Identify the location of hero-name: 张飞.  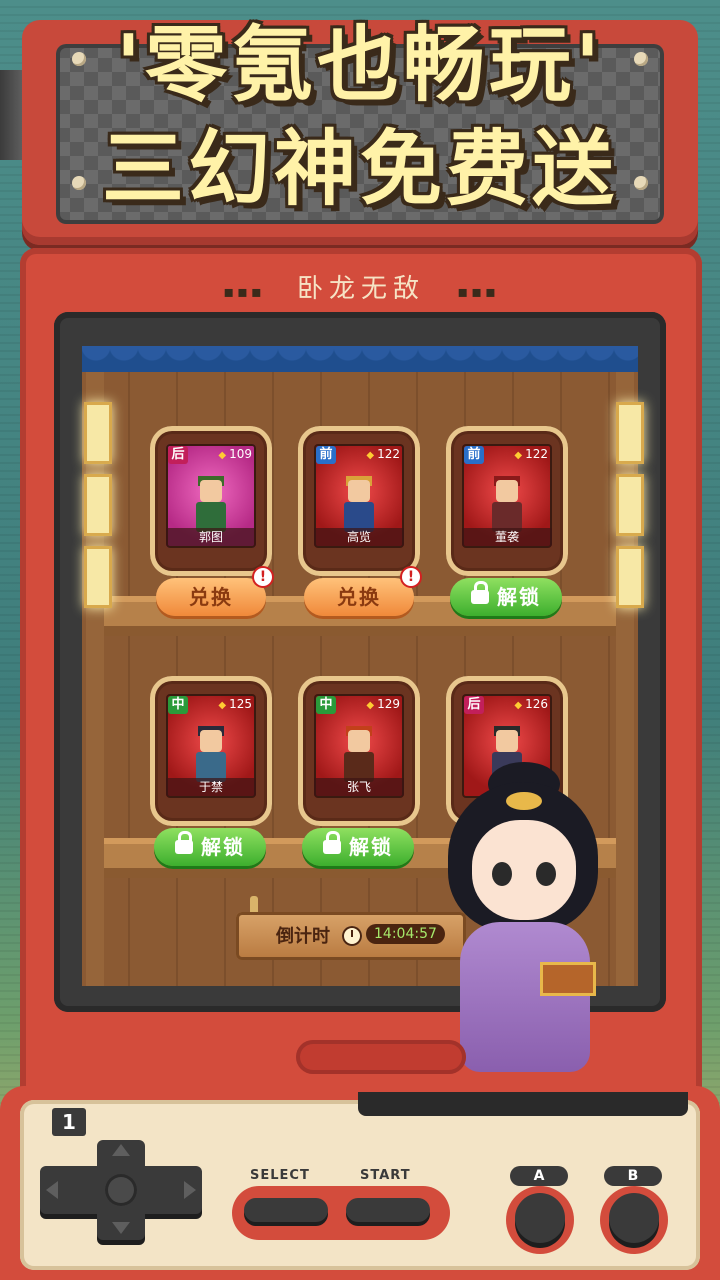
(359, 787).